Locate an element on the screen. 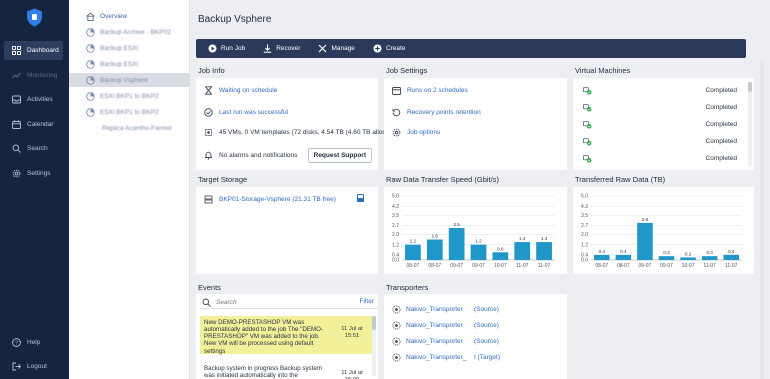  hourglass-icon is located at coordinates (208, 90).